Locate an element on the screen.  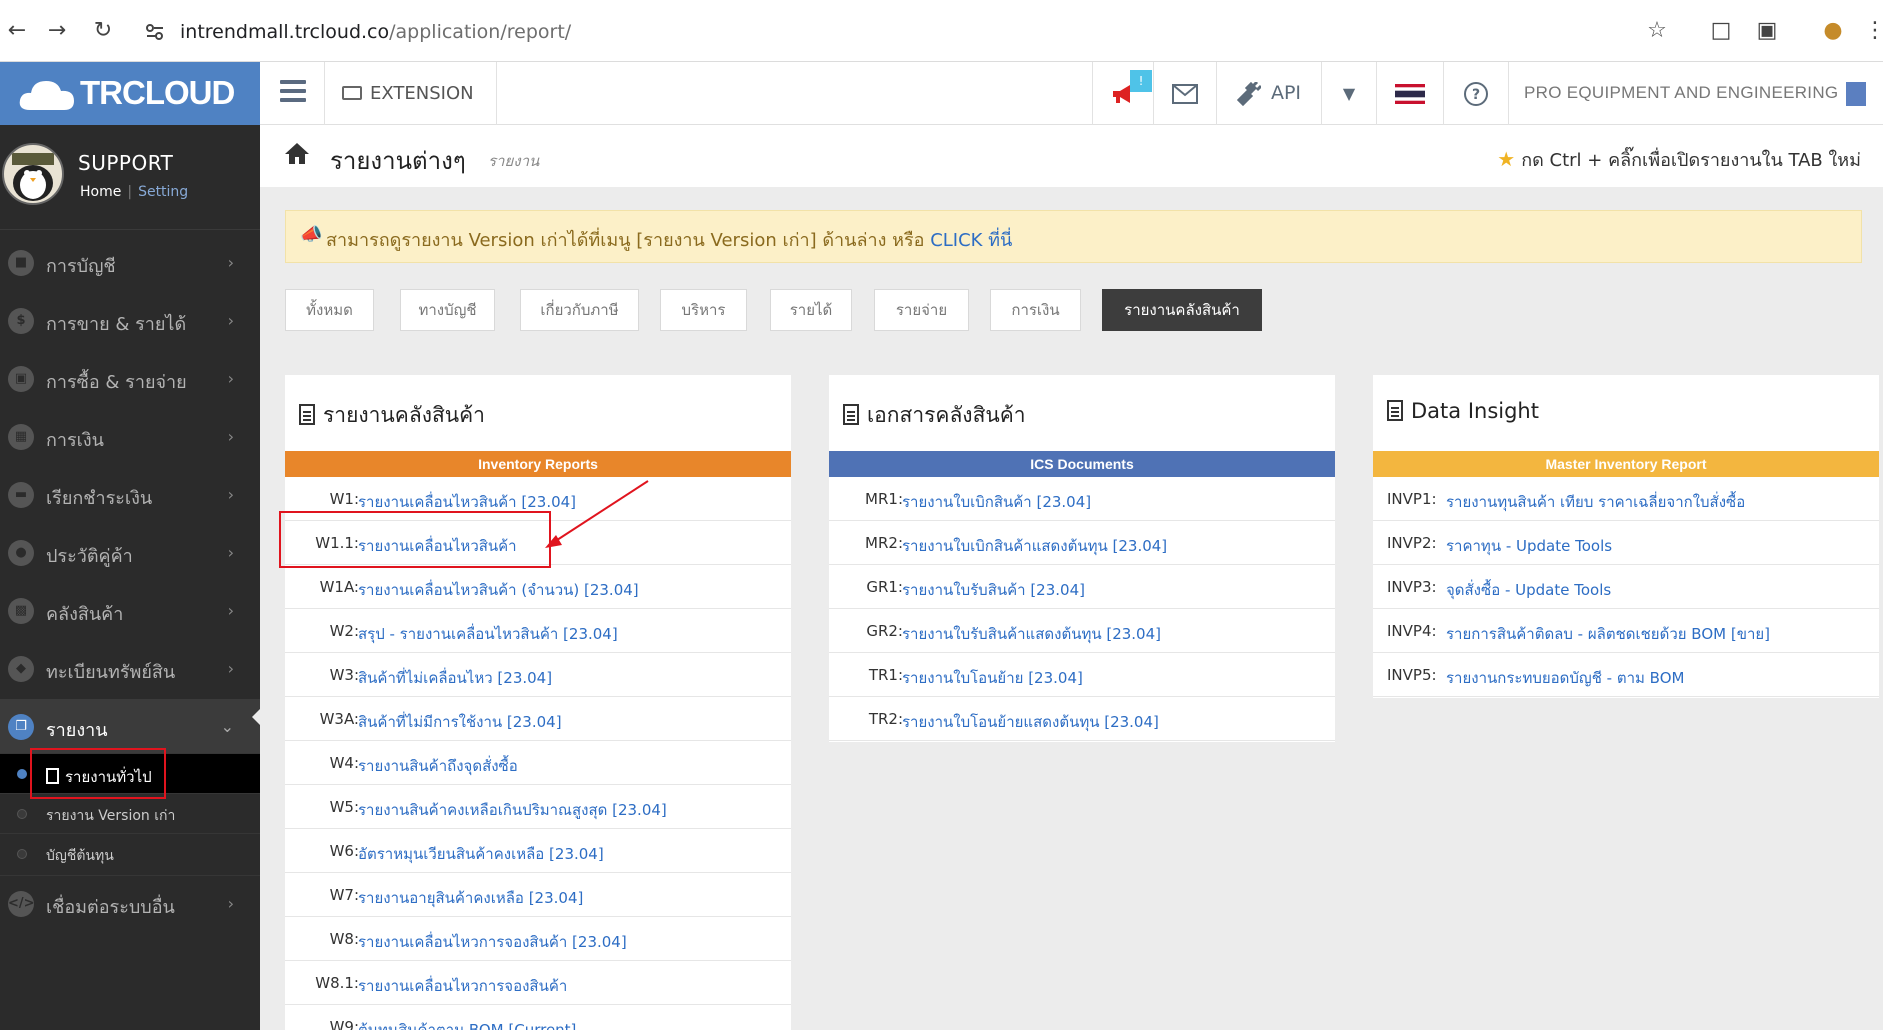
browser-menu-icon: ⋮ is located at coordinates (1871, 31).